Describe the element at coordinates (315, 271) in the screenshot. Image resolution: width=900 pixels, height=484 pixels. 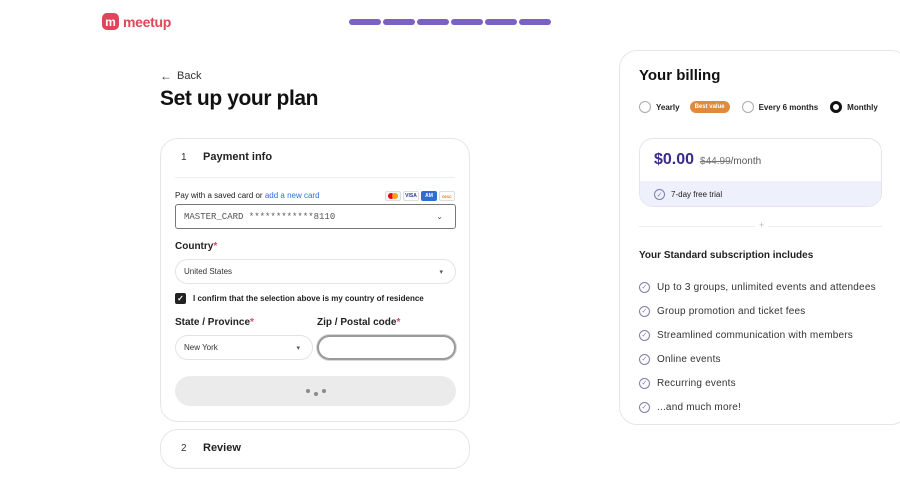
I see `country-select: United States ▾` at that location.